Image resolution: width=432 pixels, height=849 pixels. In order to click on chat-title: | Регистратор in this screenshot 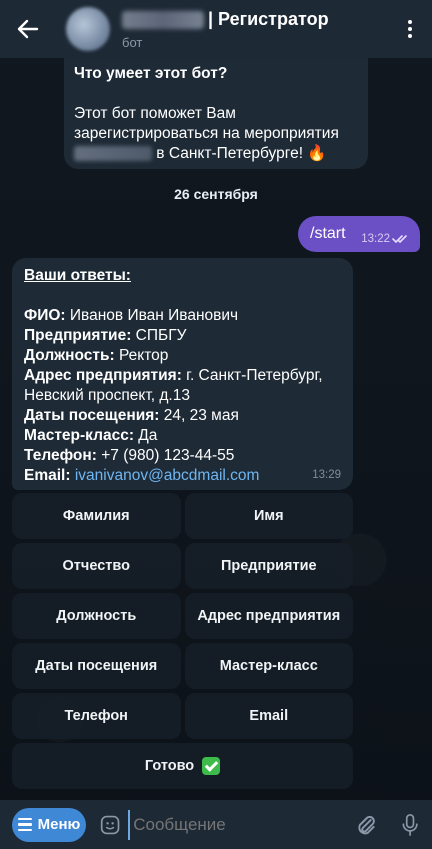, I will do `click(268, 19)`.